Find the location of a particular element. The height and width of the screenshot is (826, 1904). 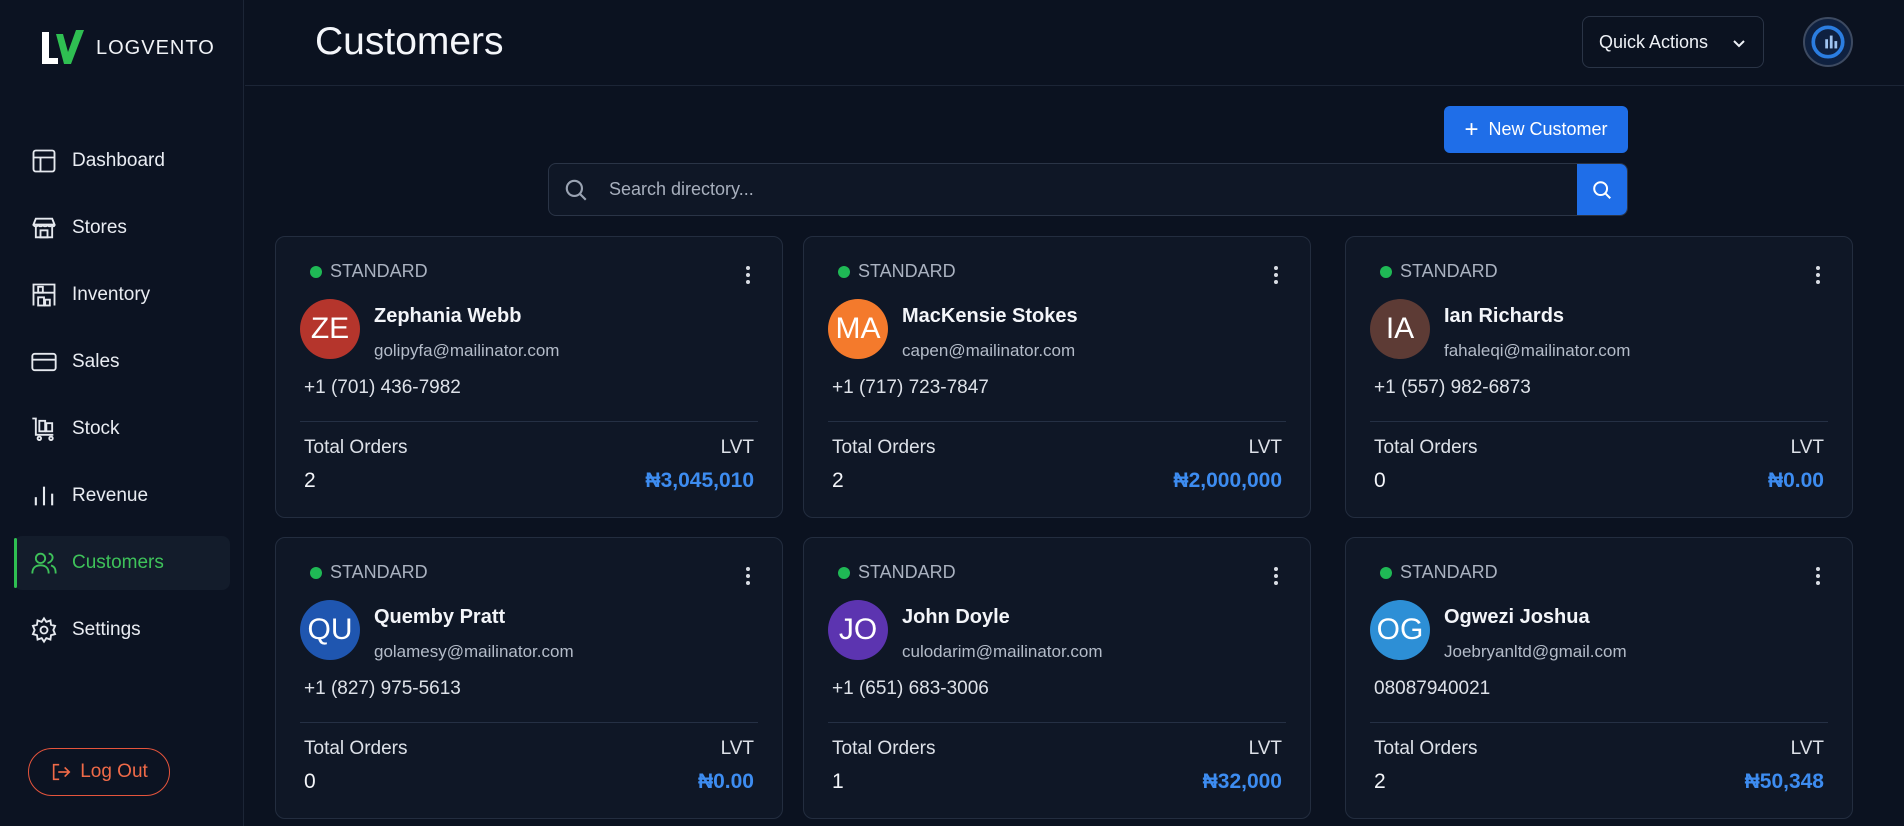

gear-icon is located at coordinates (44, 630).